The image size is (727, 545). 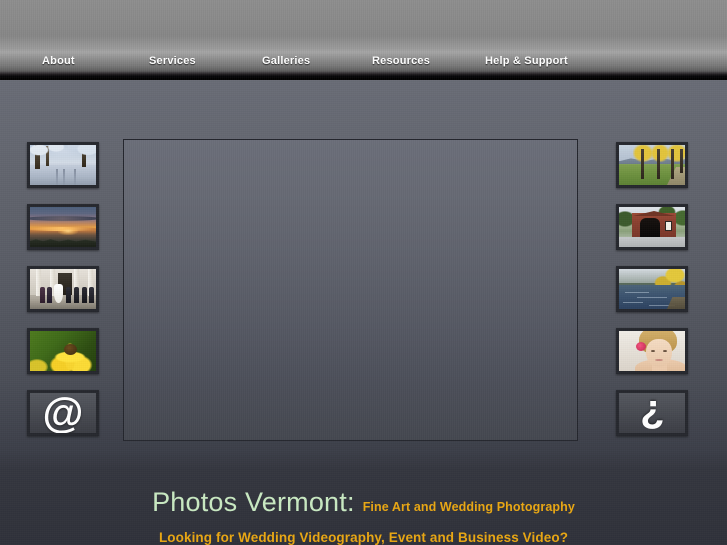 I want to click on yellow-flower-image, so click(x=63, y=351).